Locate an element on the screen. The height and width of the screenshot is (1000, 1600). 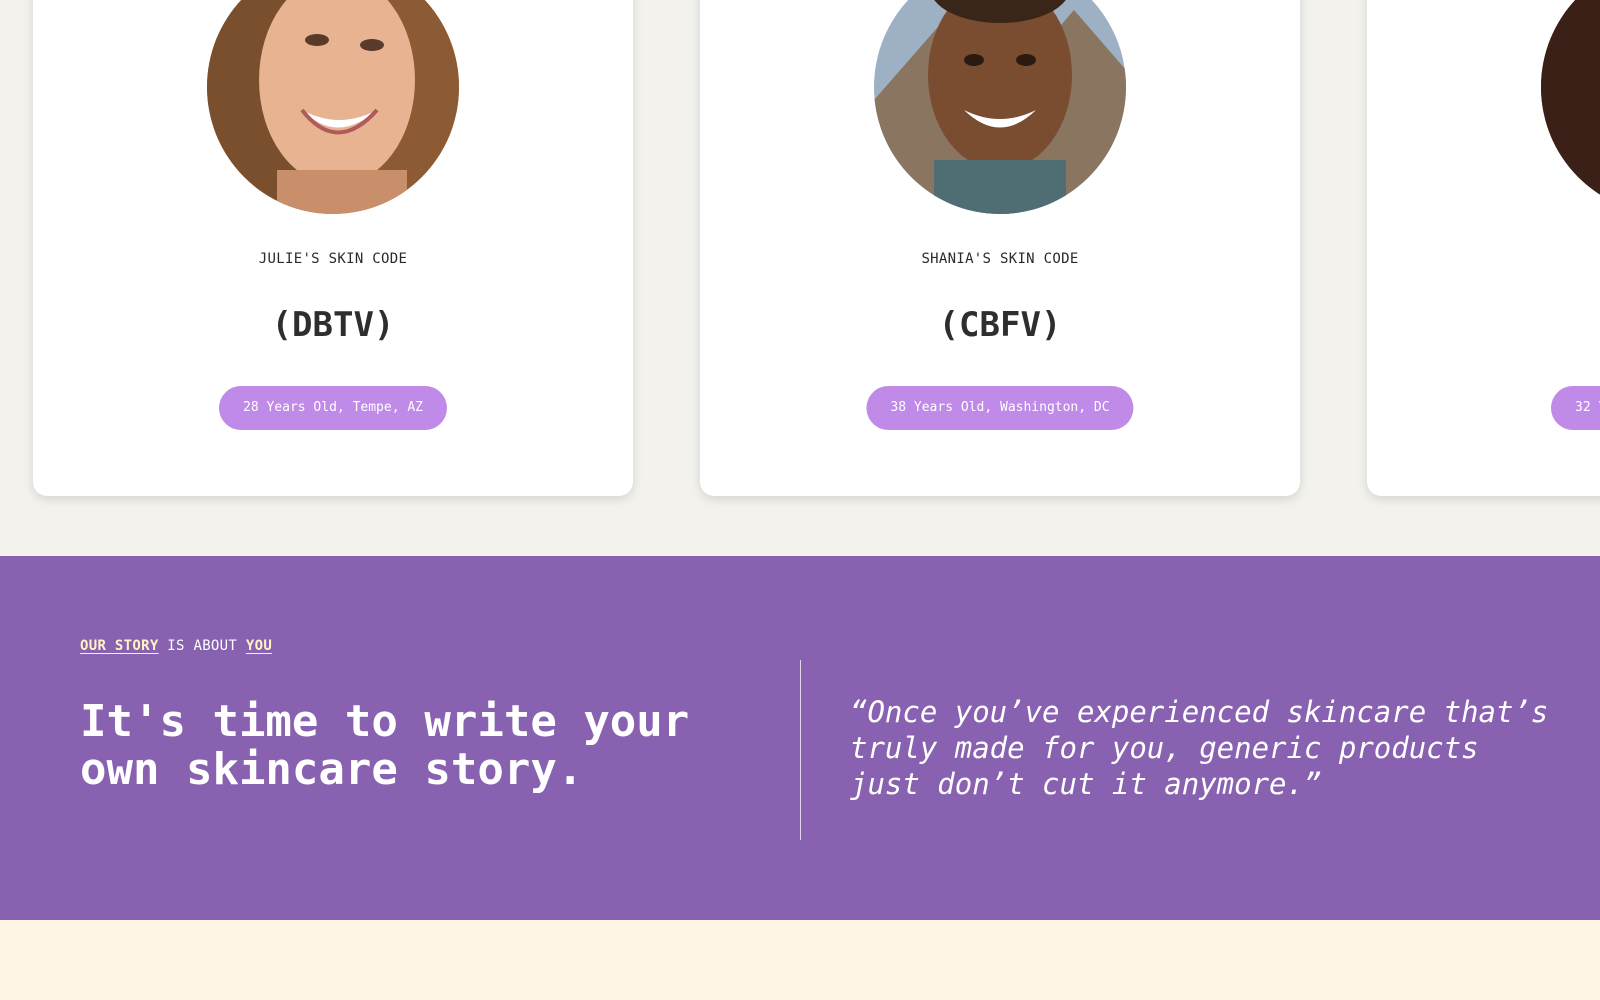
profile-card-partial: J 32 Y is located at coordinates (1483, 248).